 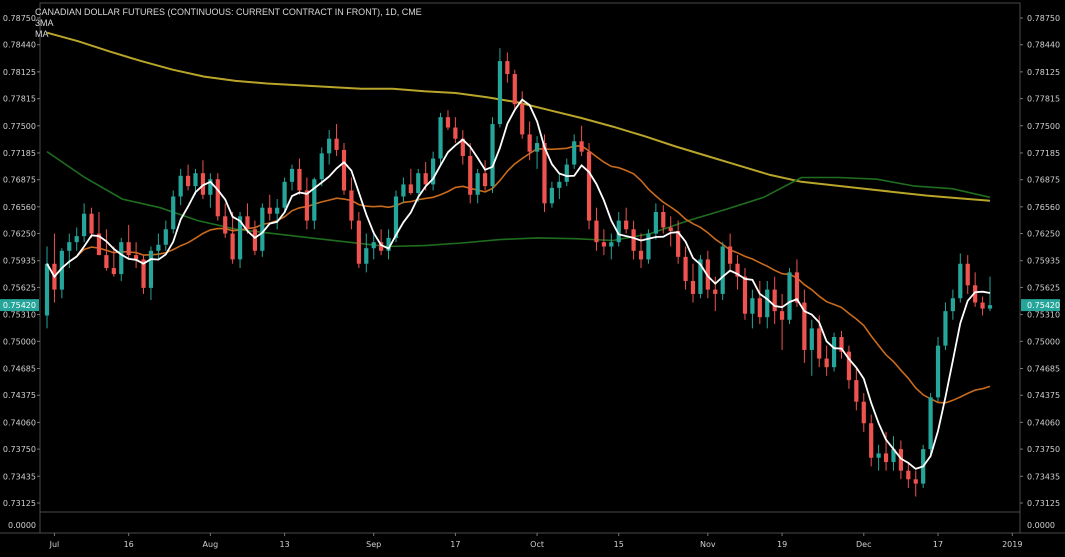 I want to click on y-tick-label-left: 0.77815, so click(x=19, y=99).